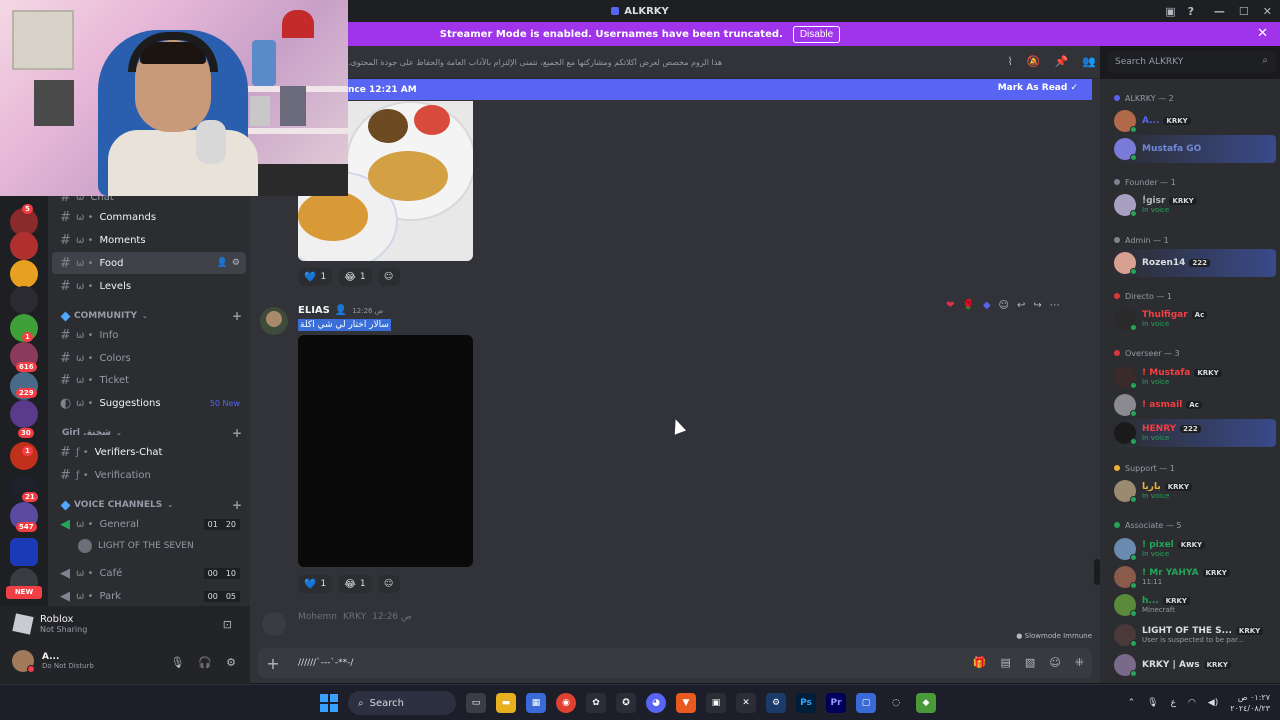 Image resolution: width=1280 pixels, height=720 pixels. I want to click on clock: ٠١:٢٧ ص ٢٠٢٤/٠٨/٢٣, so click(1250, 703).